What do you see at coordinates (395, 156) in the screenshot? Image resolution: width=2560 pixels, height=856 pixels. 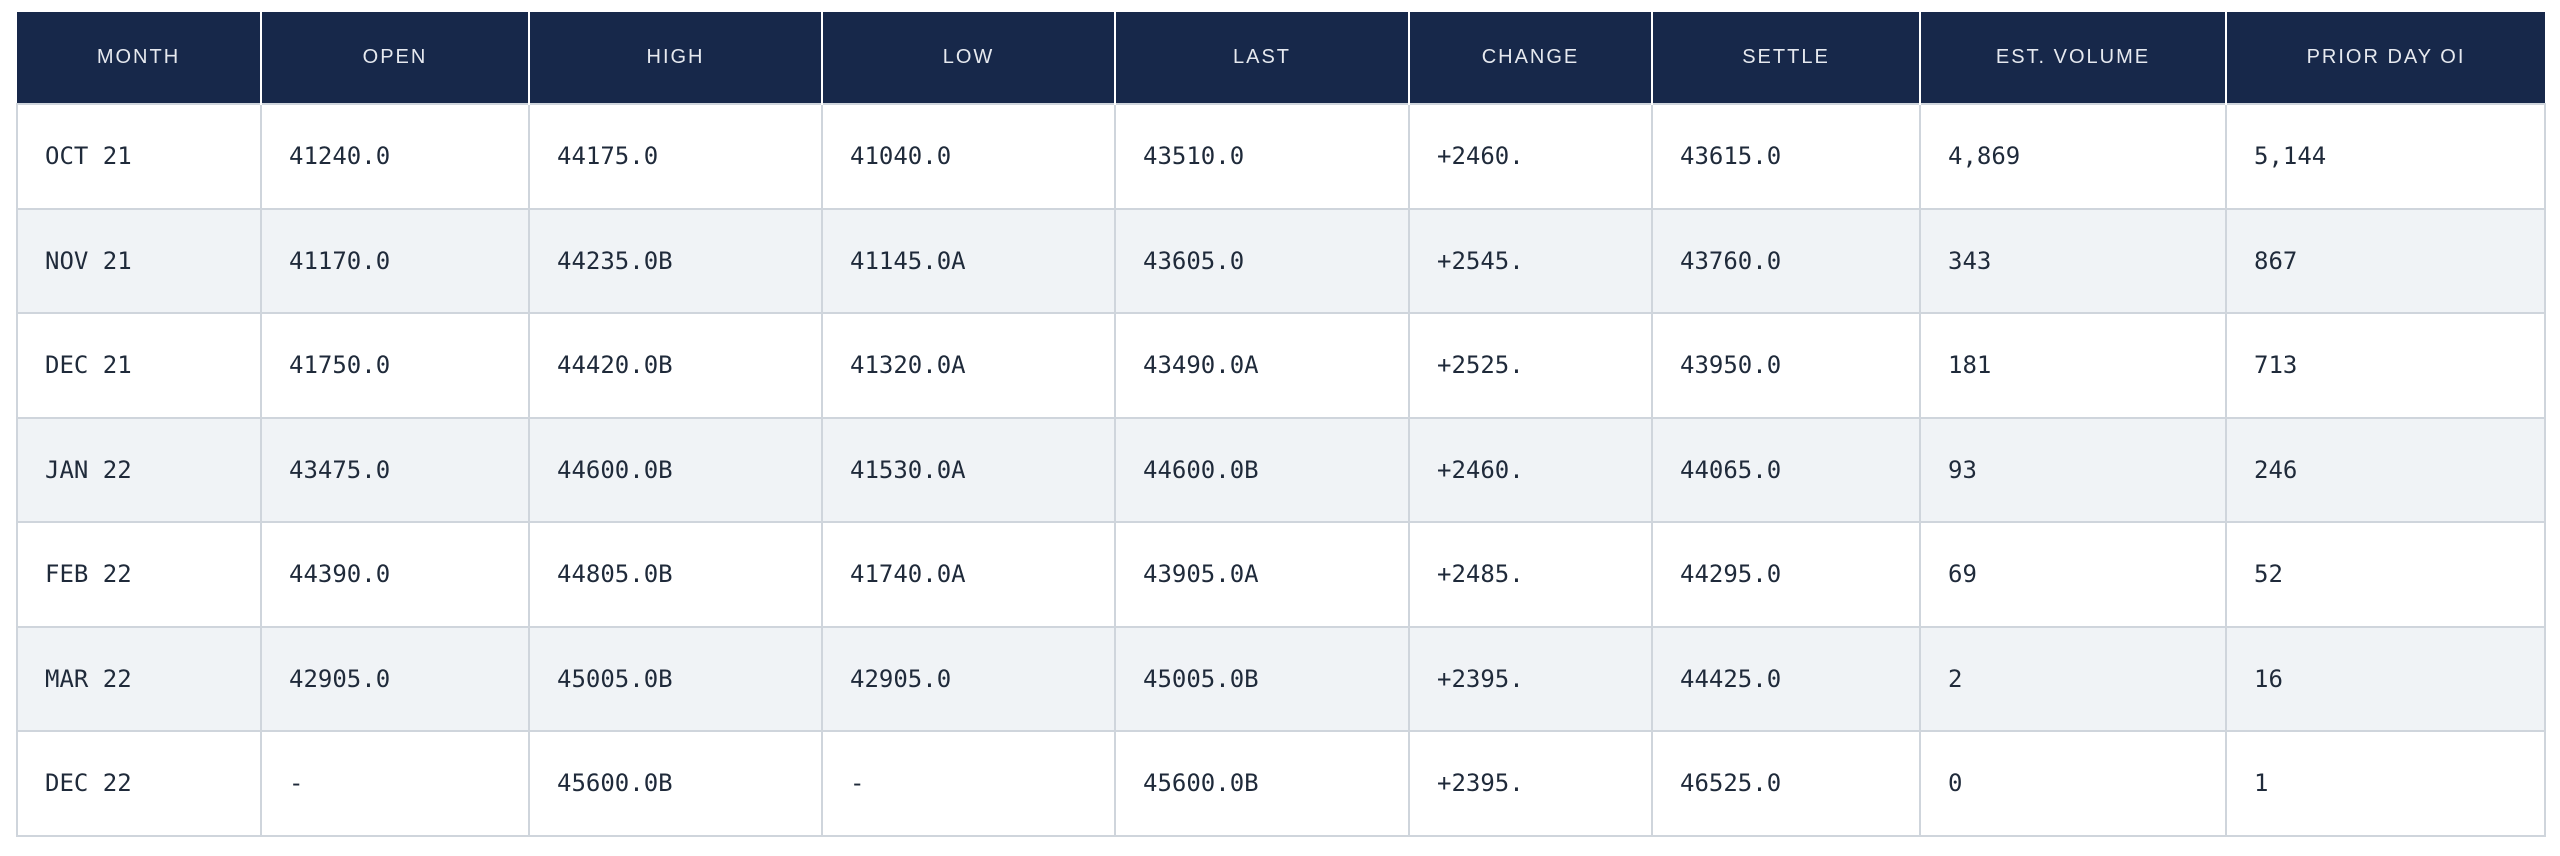 I see `cell-open: 41240.0` at bounding box center [395, 156].